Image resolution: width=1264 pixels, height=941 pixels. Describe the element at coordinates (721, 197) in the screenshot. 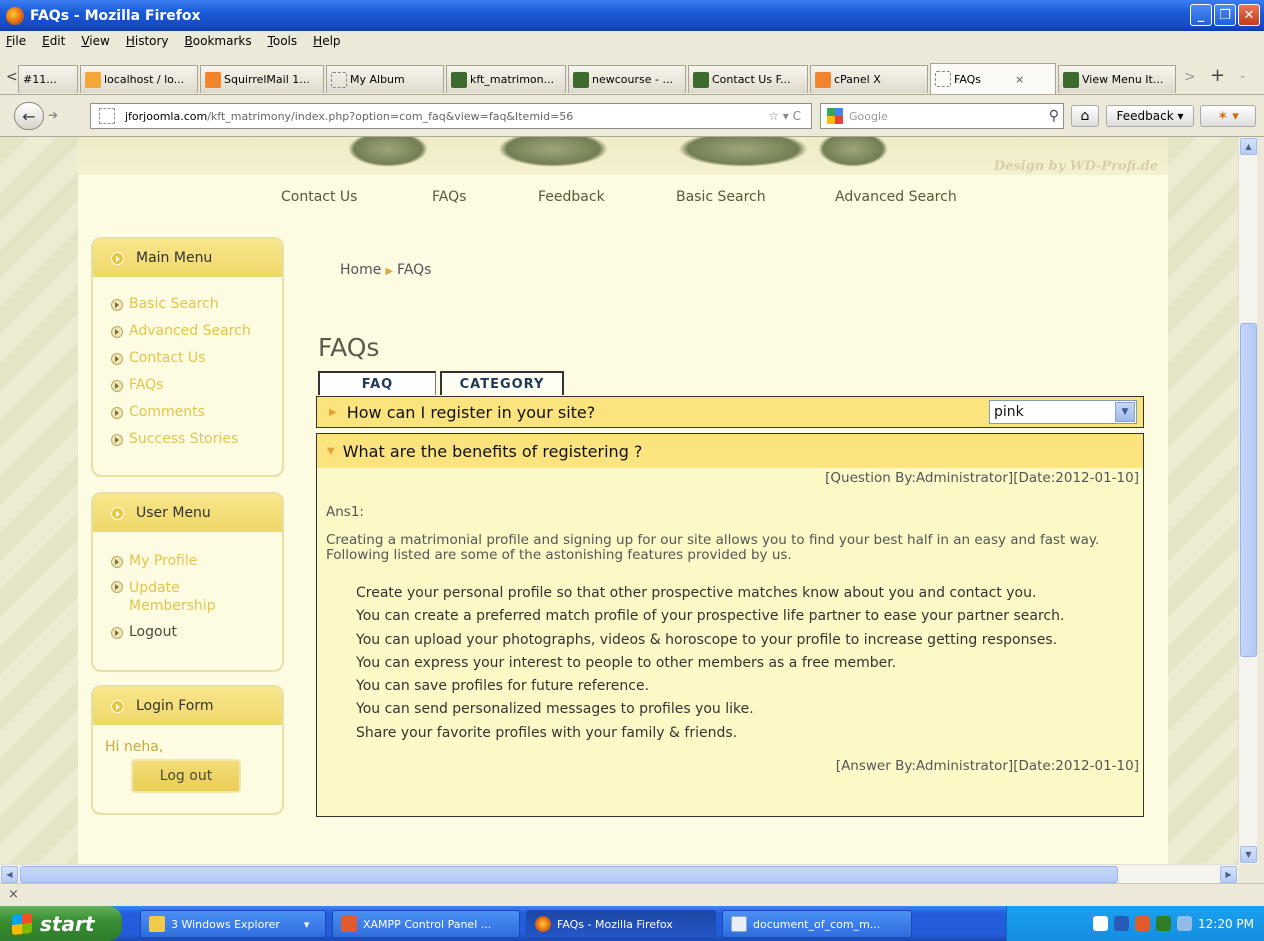

I see `topnav-basic-search: Basic Search` at that location.